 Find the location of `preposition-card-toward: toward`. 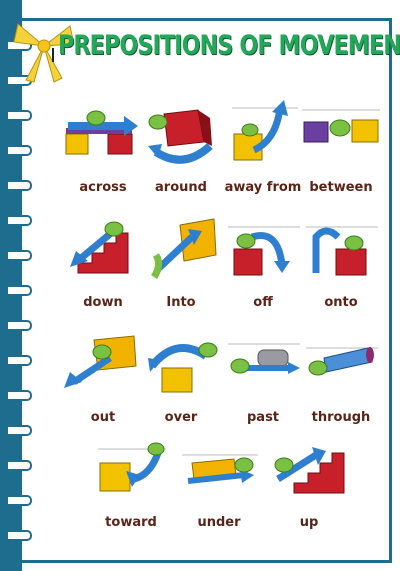

preposition-card-toward: toward is located at coordinates (131, 495).